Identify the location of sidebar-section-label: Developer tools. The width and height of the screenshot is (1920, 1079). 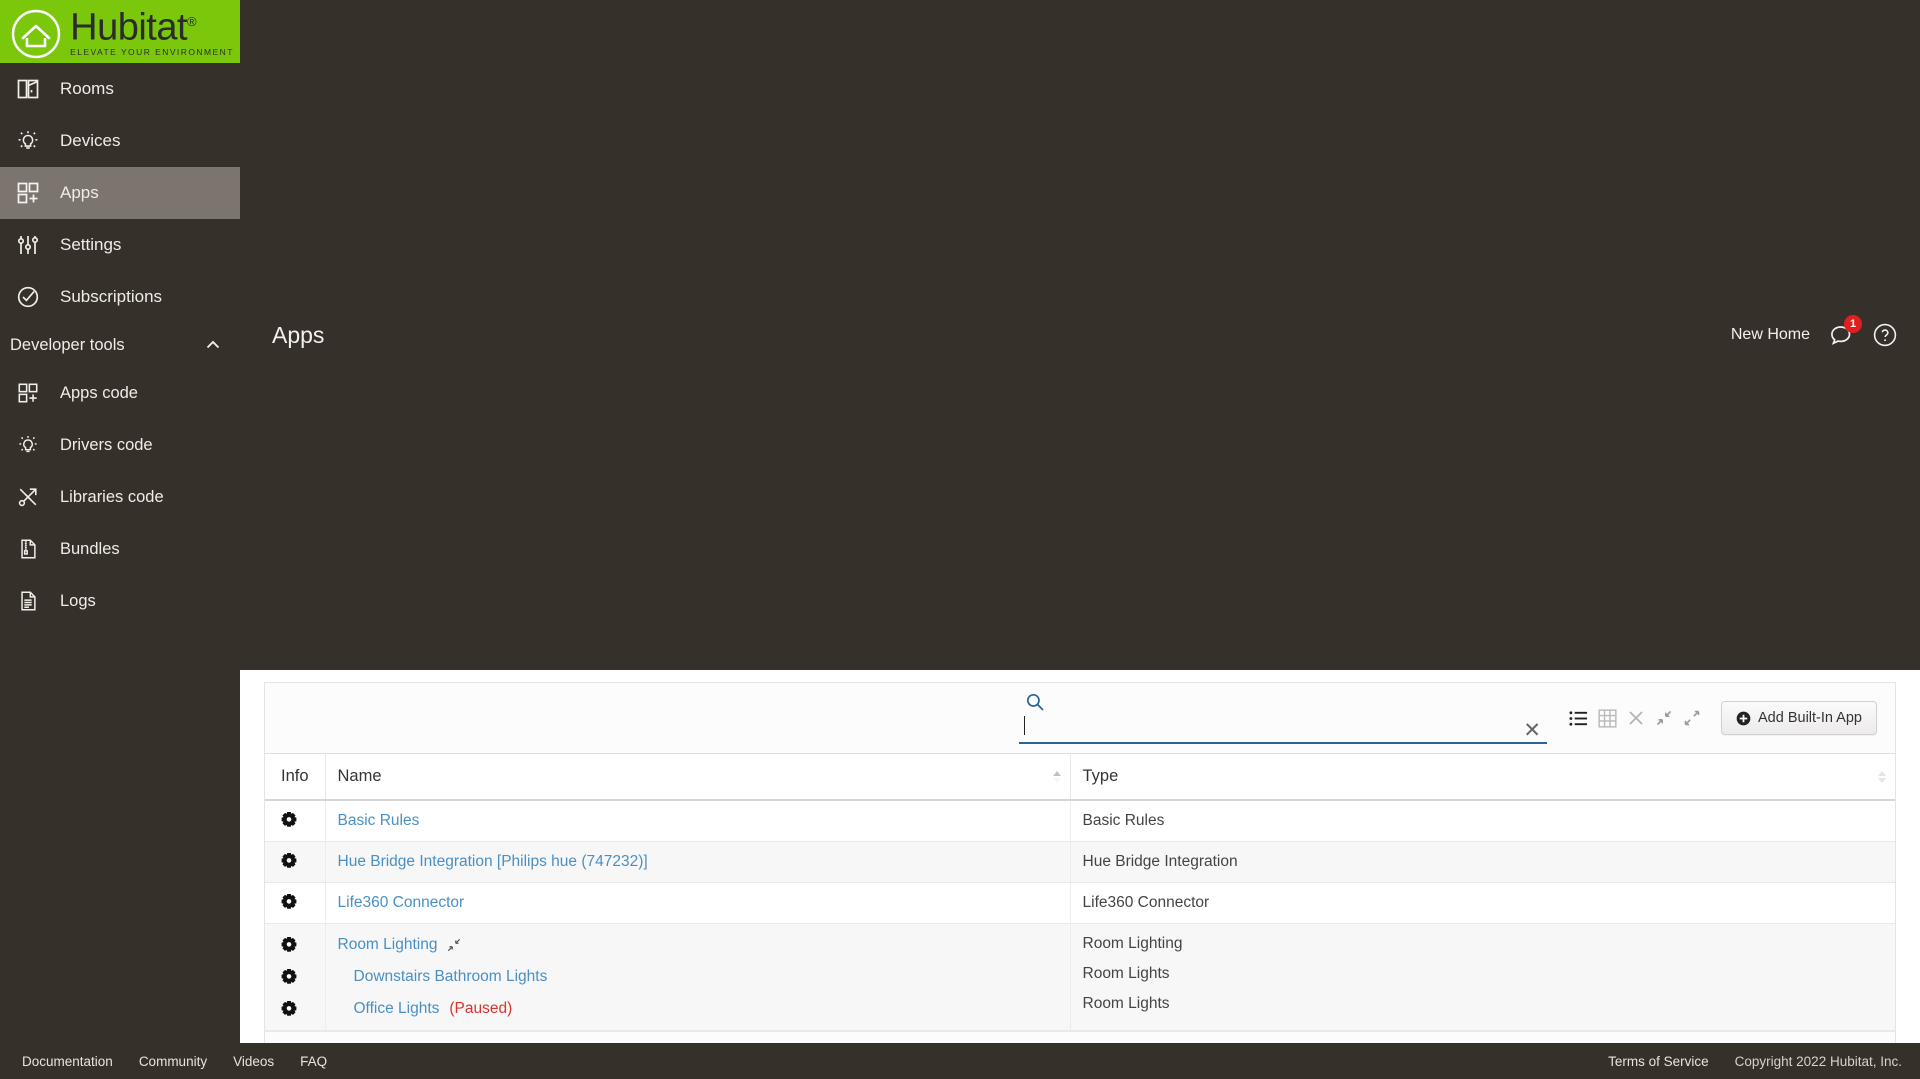
(67, 344).